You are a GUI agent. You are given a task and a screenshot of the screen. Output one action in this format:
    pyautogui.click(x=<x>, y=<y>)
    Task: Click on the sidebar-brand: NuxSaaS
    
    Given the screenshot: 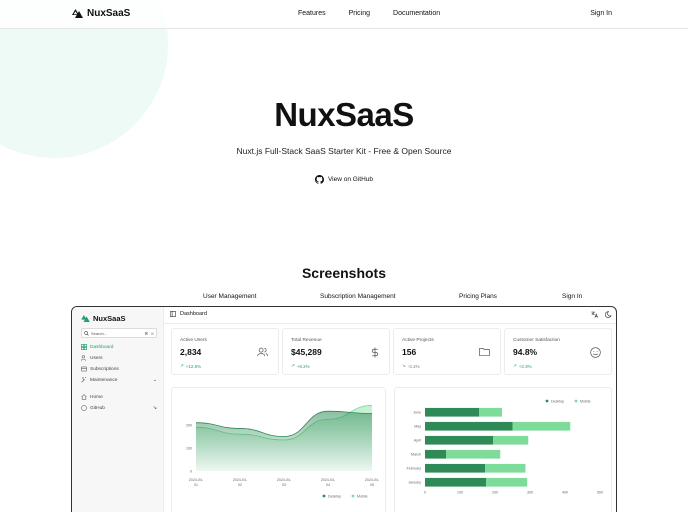 What is the action you would take?
    pyautogui.click(x=103, y=318)
    